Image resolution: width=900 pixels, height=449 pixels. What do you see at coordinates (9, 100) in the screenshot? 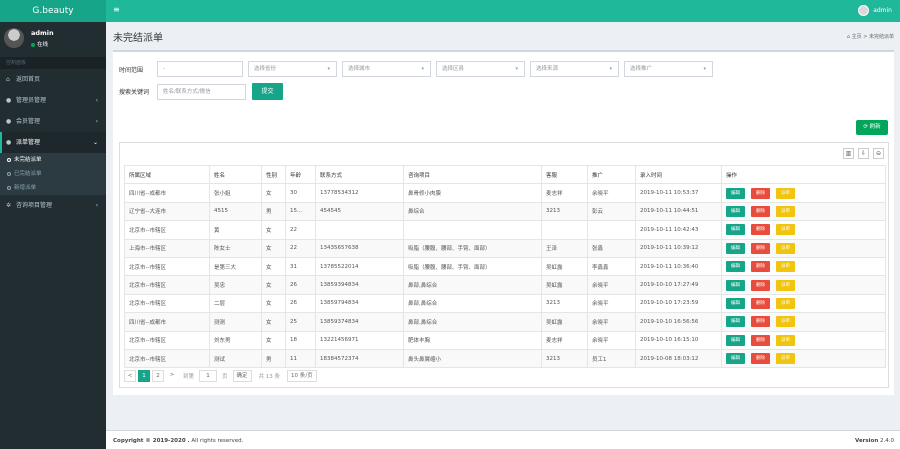
I see `users-icon: ●` at bounding box center [9, 100].